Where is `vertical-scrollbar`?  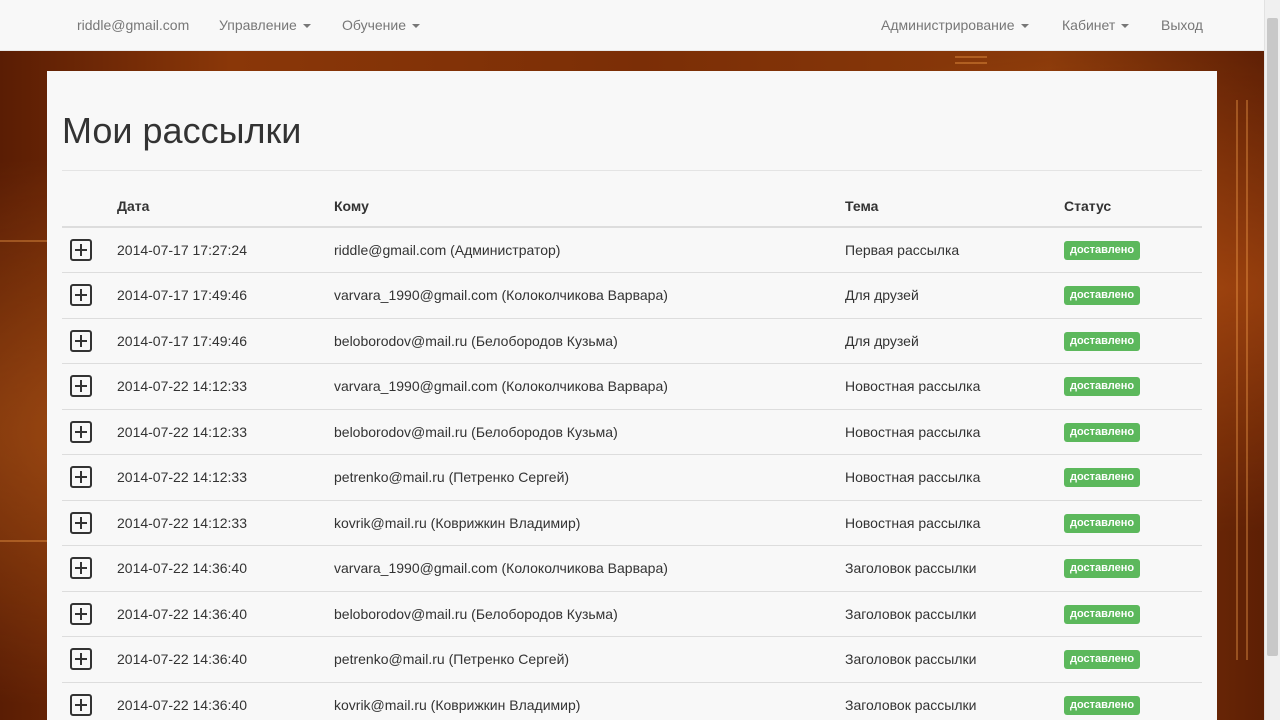 vertical-scrollbar is located at coordinates (1272, 360).